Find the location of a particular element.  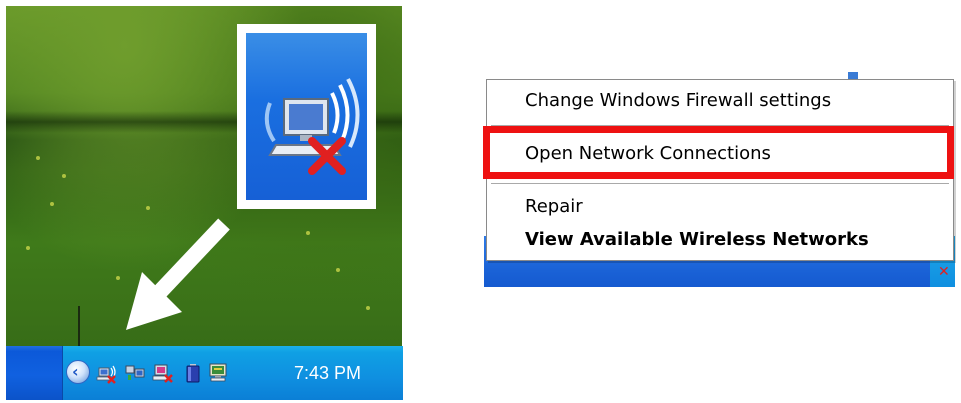

menu-item-view-available-wireless-networks: View Available Wireless Networks is located at coordinates (697, 240).